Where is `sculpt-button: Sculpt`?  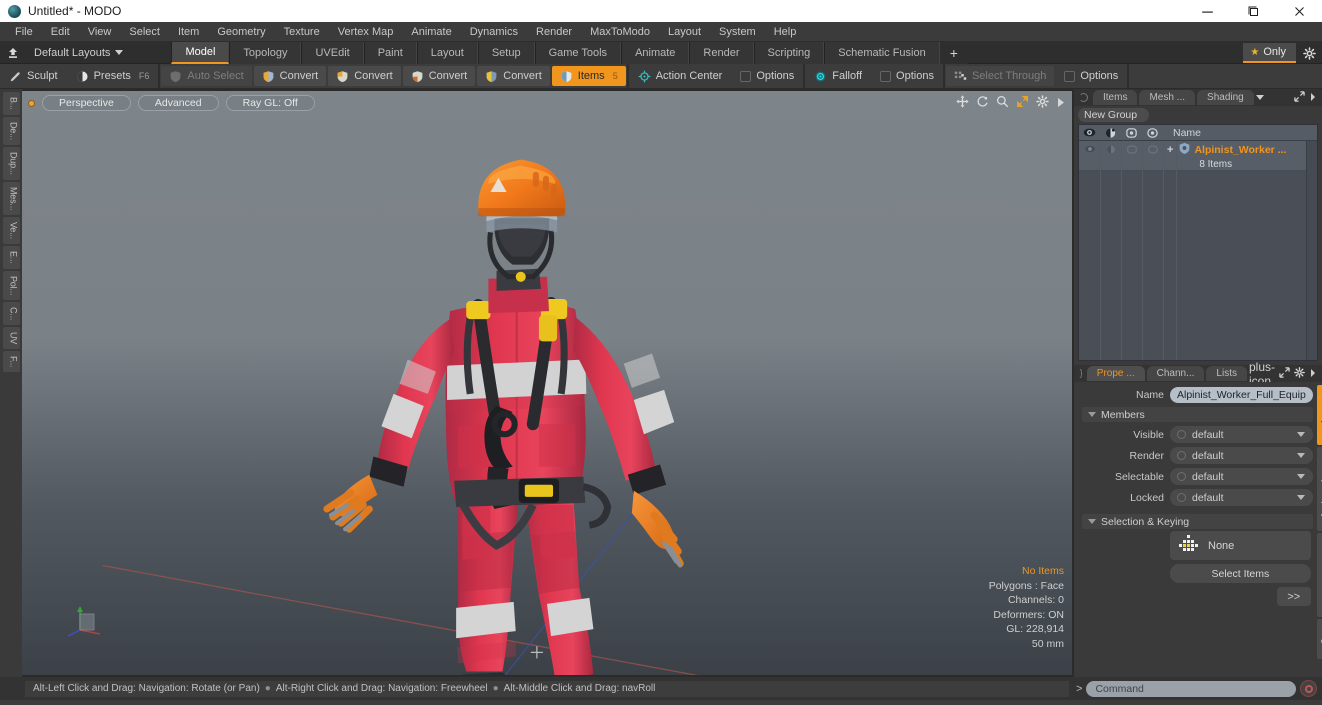 sculpt-button: Sculpt is located at coordinates (33, 76).